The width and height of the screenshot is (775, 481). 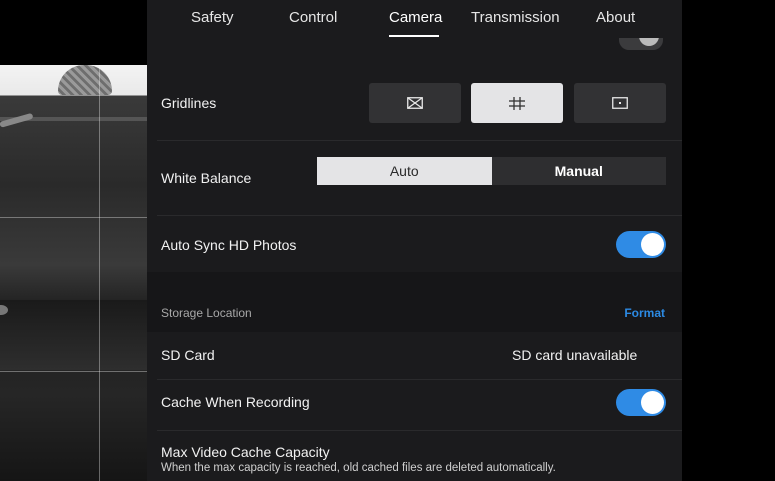 I want to click on tab-safety: Safety, so click(x=212, y=17).